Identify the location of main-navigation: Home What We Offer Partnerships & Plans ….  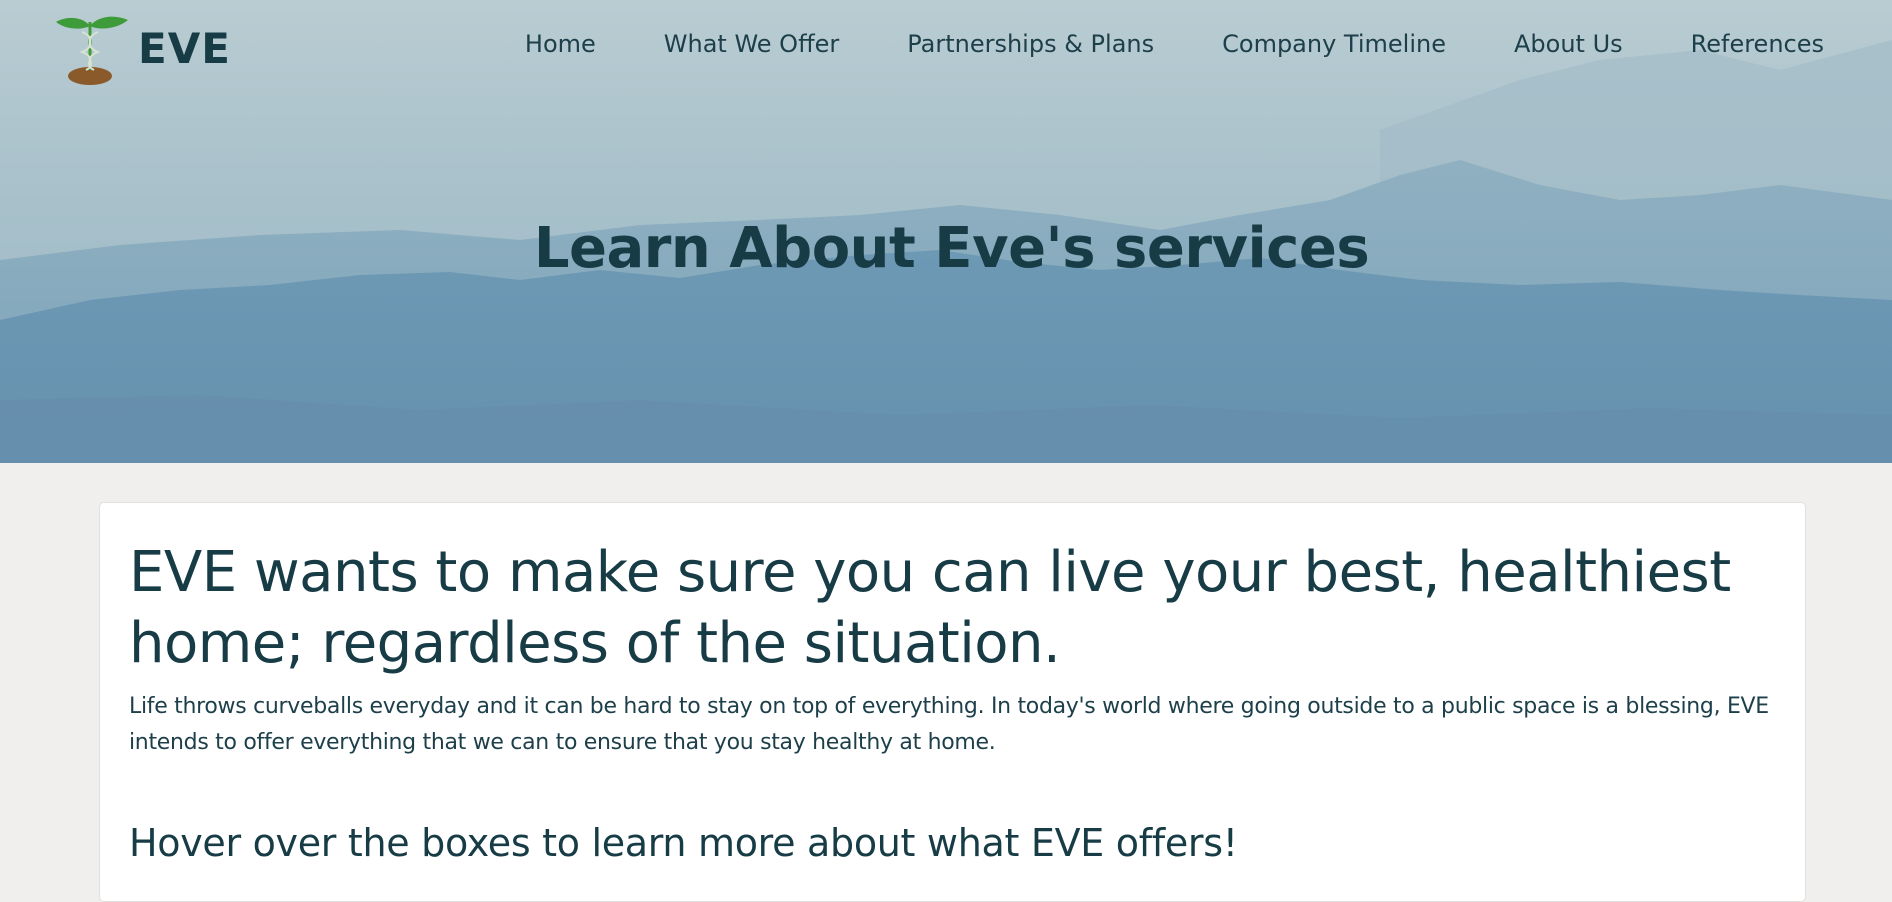
(1140, 44).